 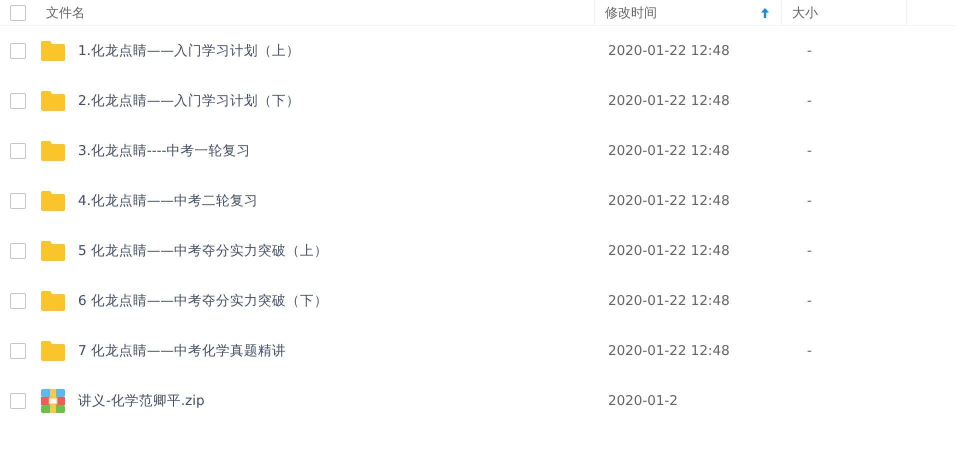 What do you see at coordinates (203, 251) in the screenshot?
I see `file-name: 5 化龙点睛——中考夺分实力突破（上）` at bounding box center [203, 251].